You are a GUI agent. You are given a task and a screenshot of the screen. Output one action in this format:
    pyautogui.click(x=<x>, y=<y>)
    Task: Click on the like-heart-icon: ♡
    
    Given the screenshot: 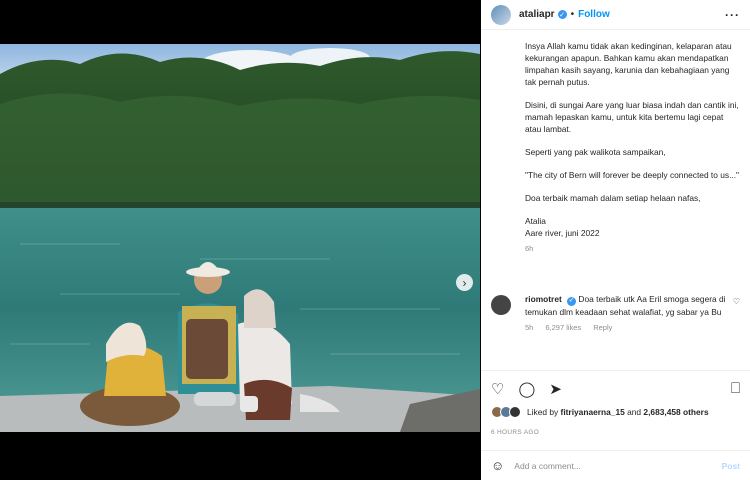 What is the action you would take?
    pyautogui.click(x=497, y=389)
    